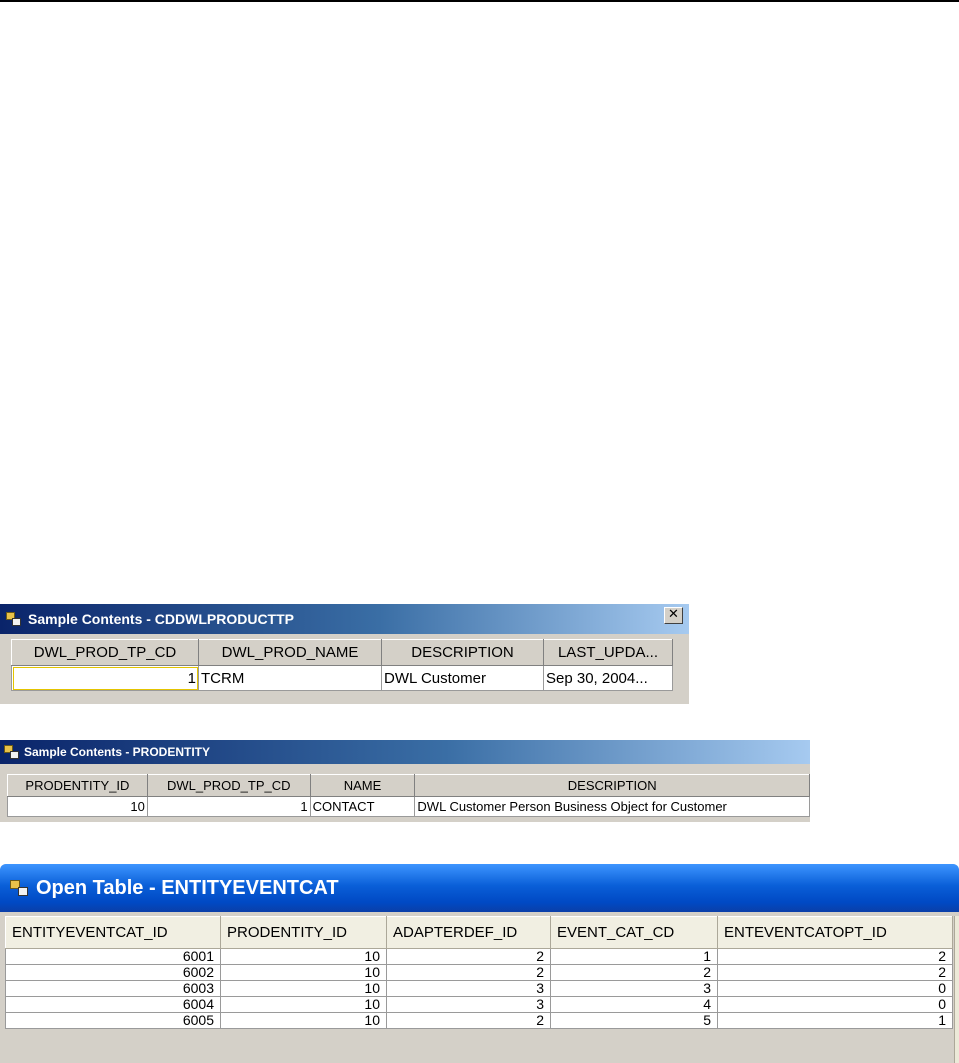 The width and height of the screenshot is (959, 1063). I want to click on window-title: Sample Contents - PRODENTITY, so click(117, 752).